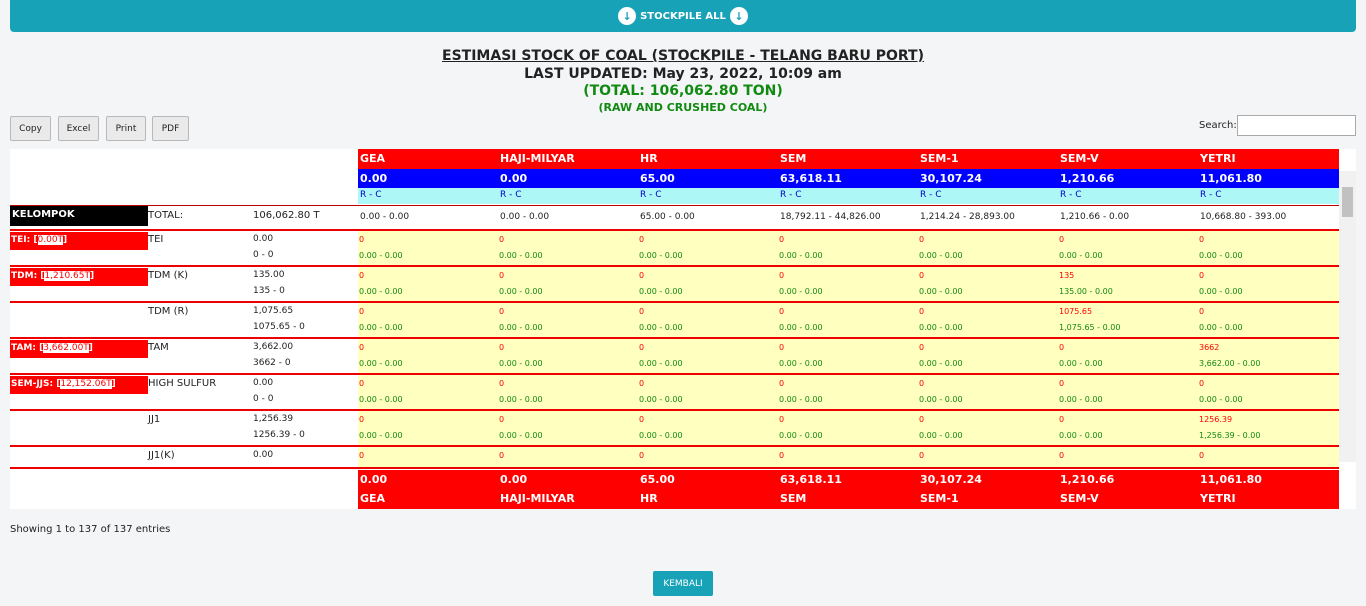  I want to click on footer-total: 0.00, so click(374, 479).